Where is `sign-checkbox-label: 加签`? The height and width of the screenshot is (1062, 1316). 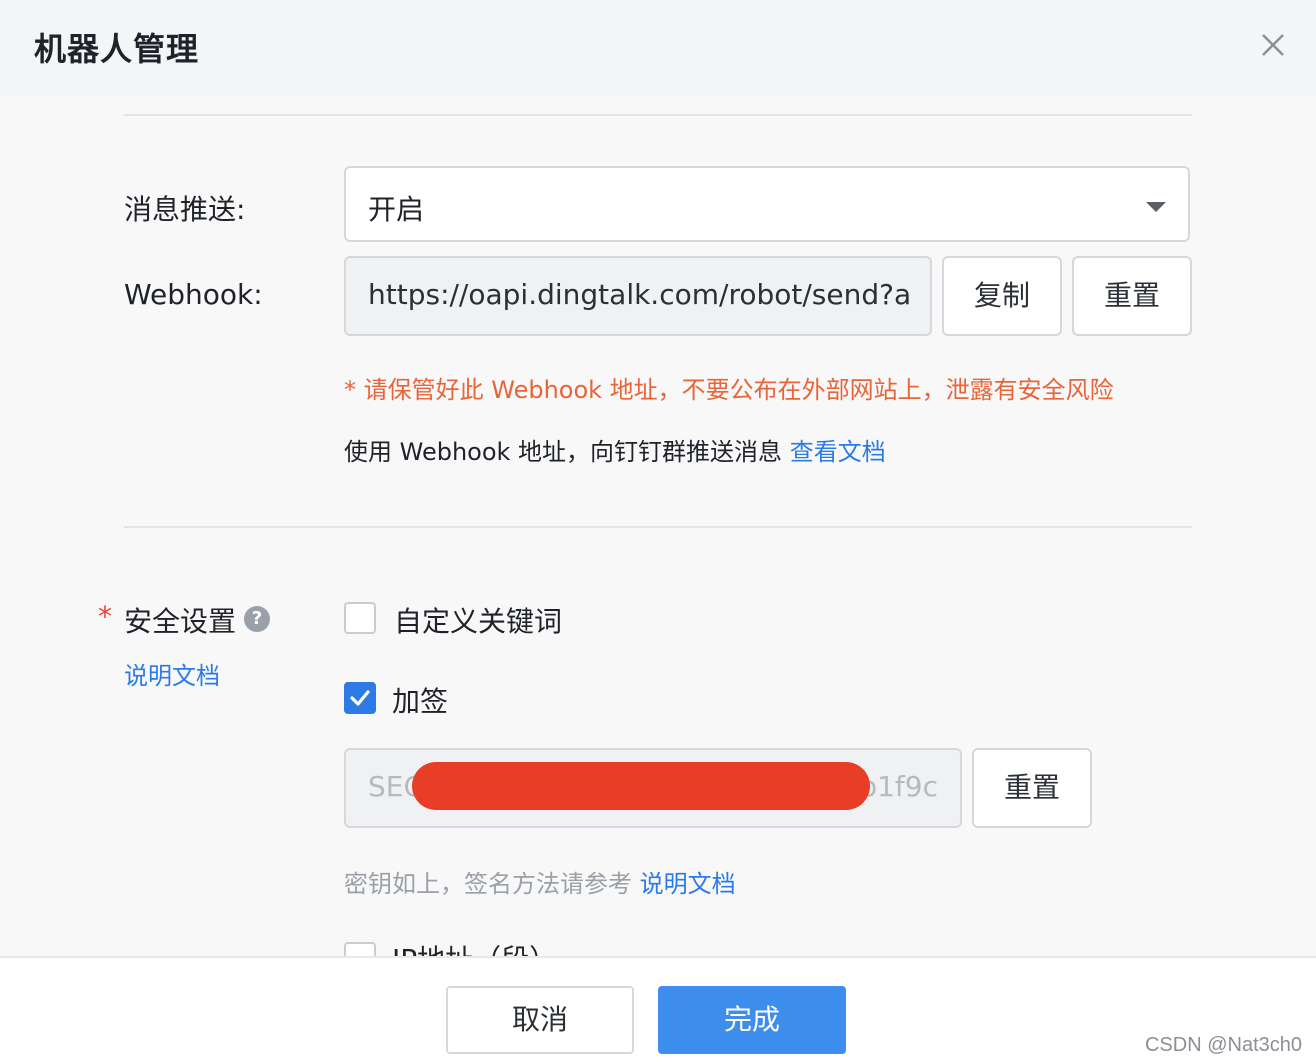 sign-checkbox-label: 加签 is located at coordinates (420, 700).